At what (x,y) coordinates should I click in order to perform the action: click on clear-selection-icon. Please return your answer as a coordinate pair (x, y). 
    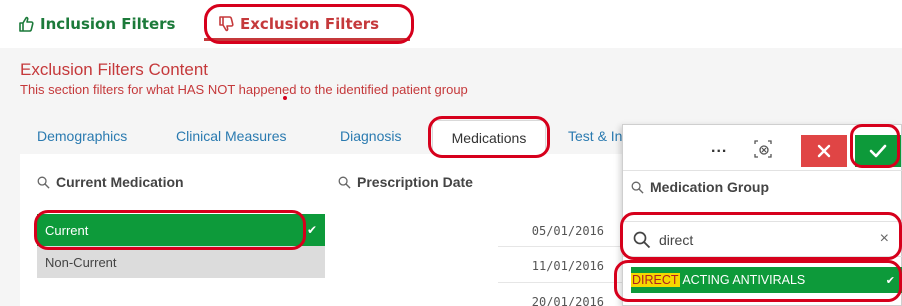
    Looking at the image, I should click on (763, 149).